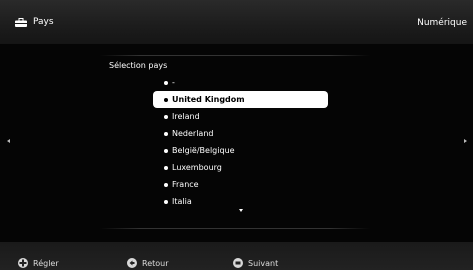  Describe the element at coordinates (238, 263) in the screenshot. I see `ok-button-icon` at that location.